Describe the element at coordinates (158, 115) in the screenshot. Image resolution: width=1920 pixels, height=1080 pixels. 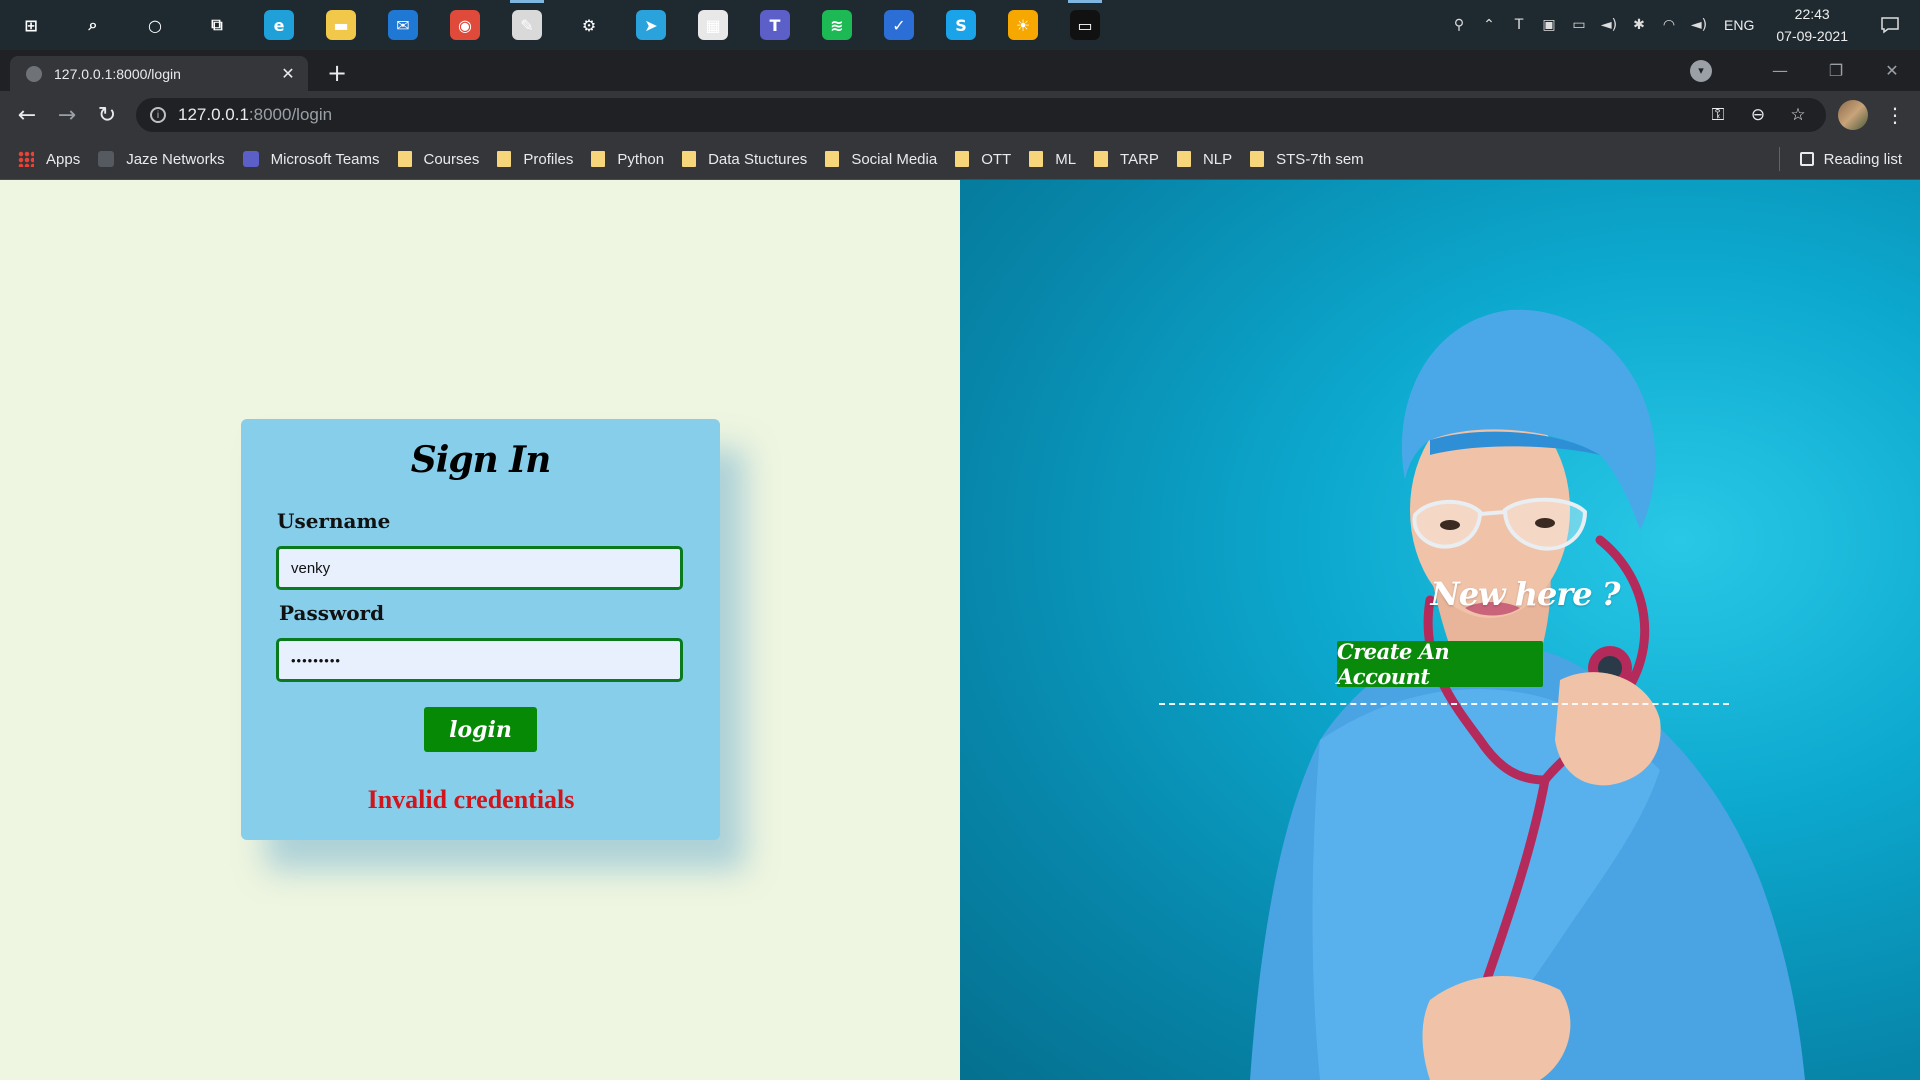
I see `info-icon: i` at that location.